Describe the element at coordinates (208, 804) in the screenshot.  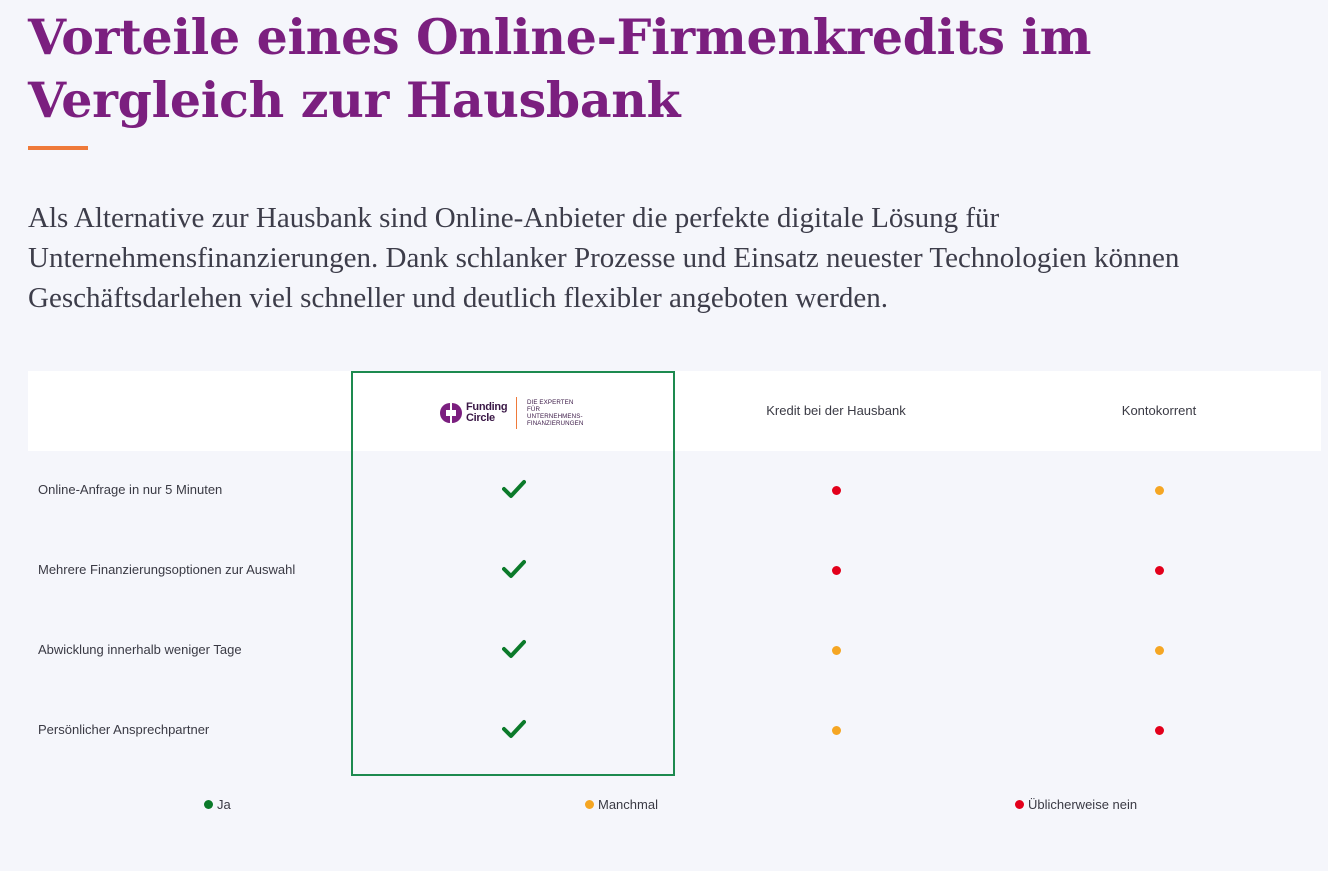
I see `legend-dot-ja` at that location.